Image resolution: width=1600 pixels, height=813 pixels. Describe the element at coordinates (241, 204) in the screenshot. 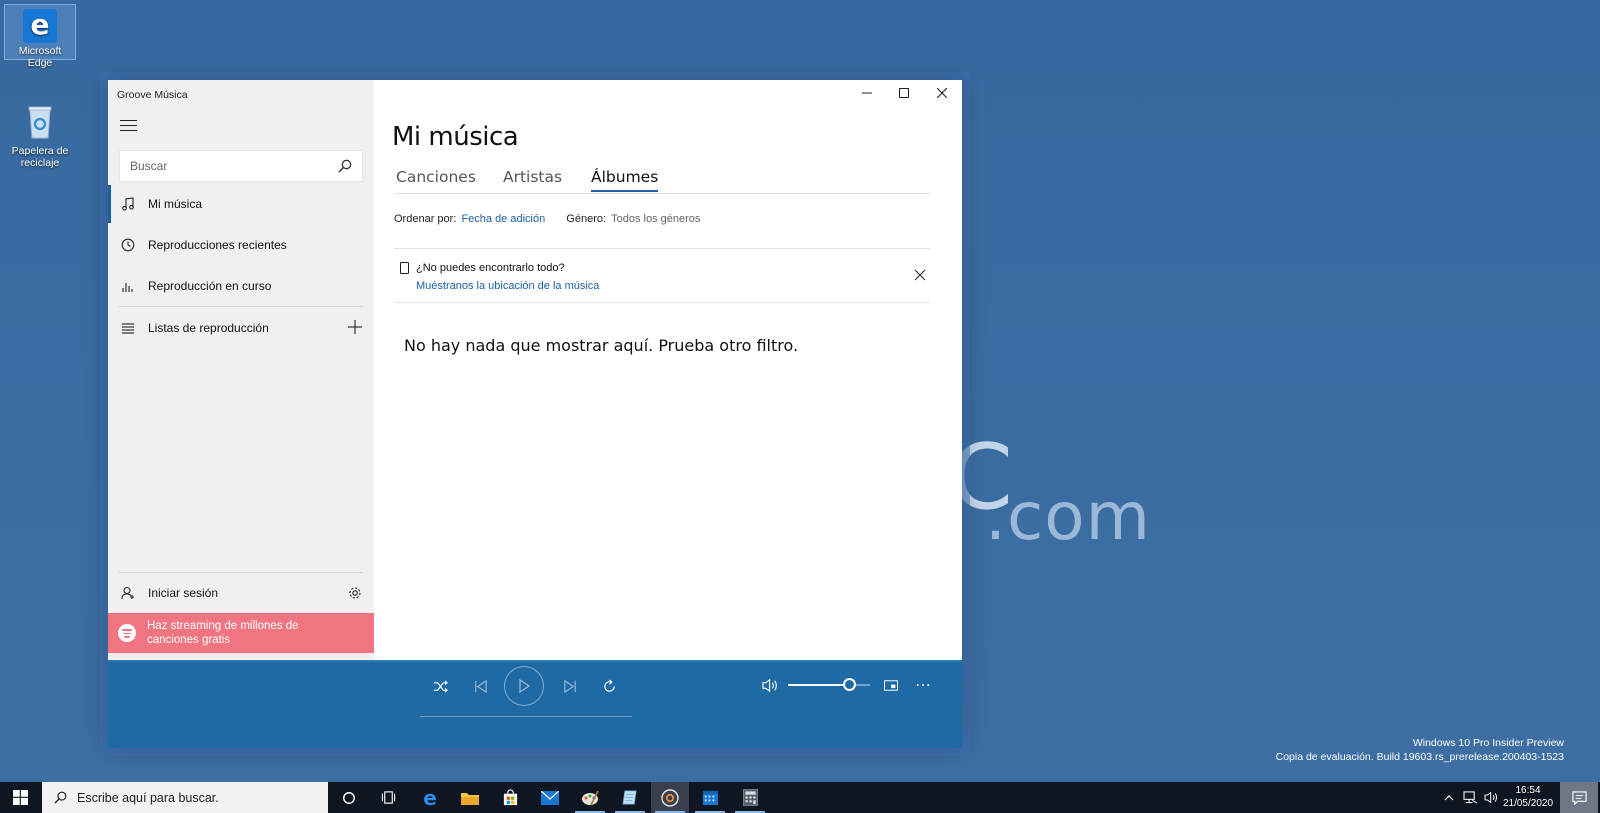

I see `sidebar-item-mi-musica: Mi música` at that location.